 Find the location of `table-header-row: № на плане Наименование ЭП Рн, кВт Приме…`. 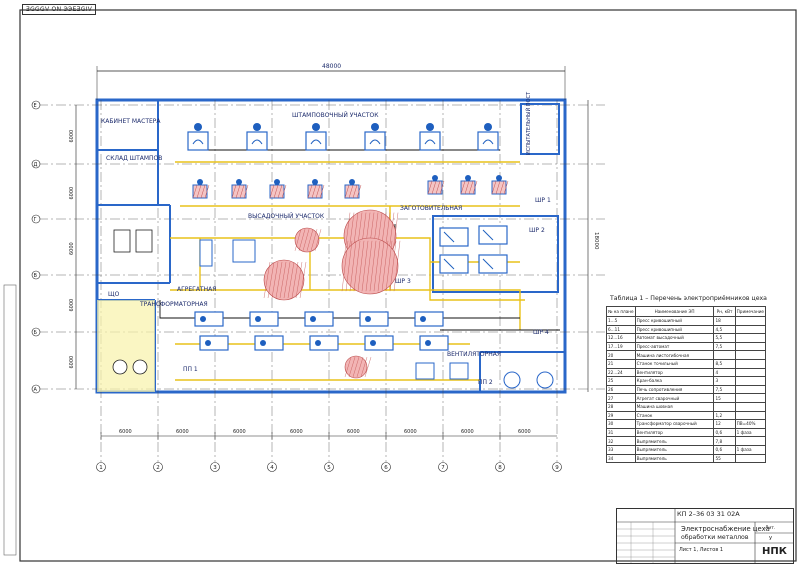

table-header-row: № на плане Наименование ЭП Рн, кВт Приме… is located at coordinates (686, 311).